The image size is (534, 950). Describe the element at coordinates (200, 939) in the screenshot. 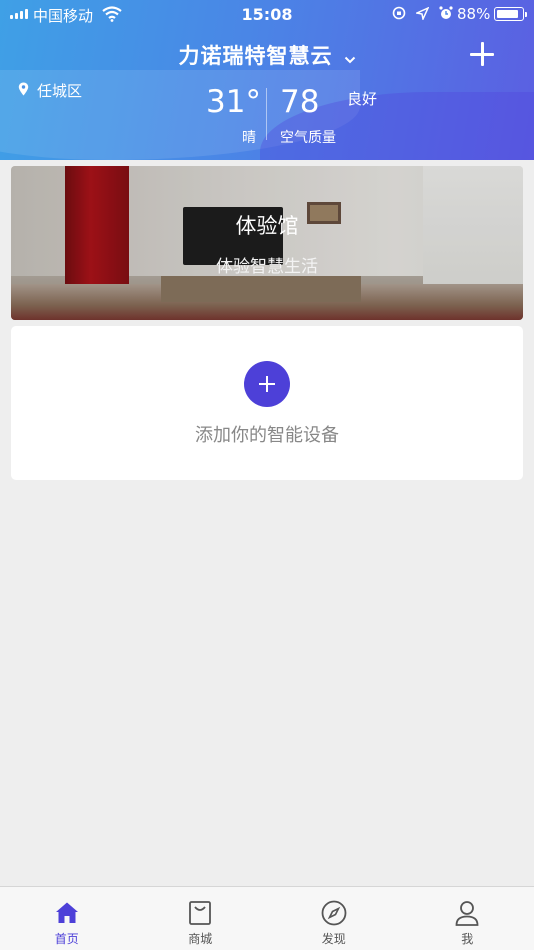

I see `tab-shop-label: 商城` at that location.